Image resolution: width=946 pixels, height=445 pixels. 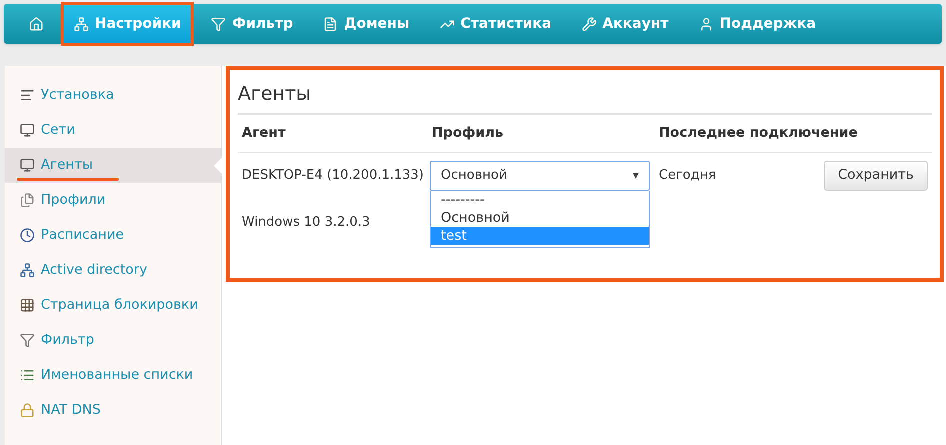 I want to click on sidebar-item: Active directory, so click(x=113, y=270).